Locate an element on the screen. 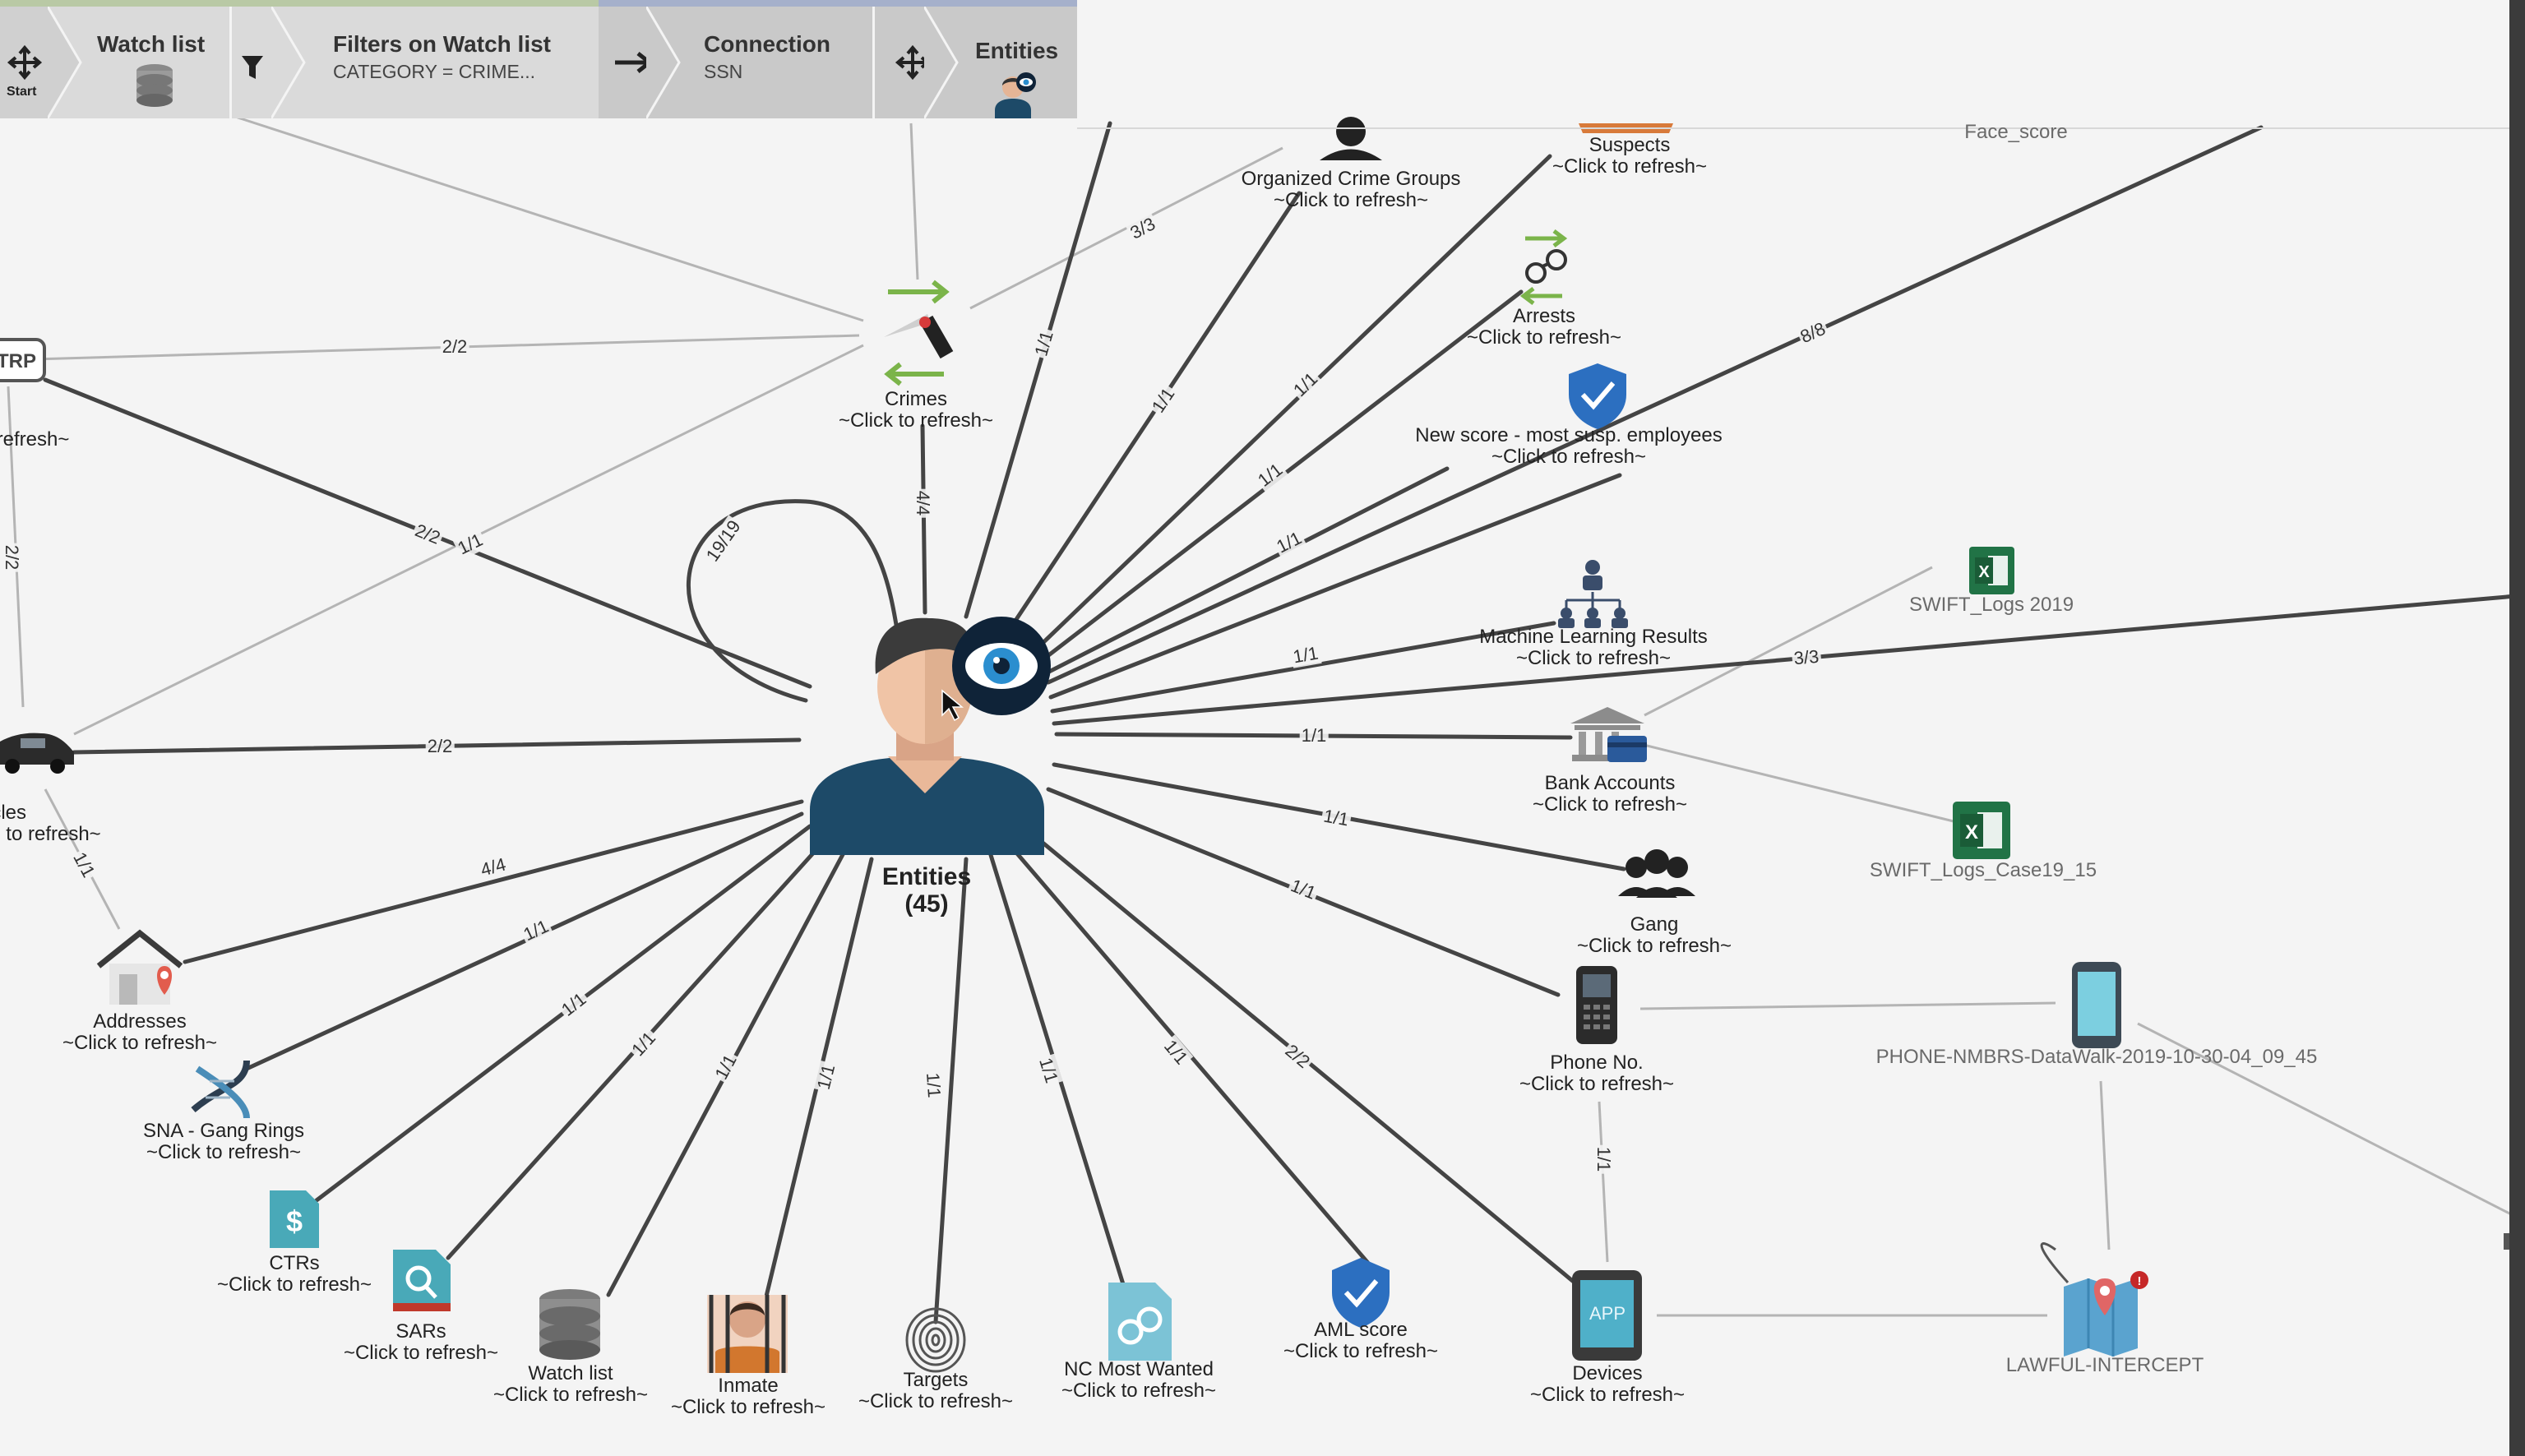 The image size is (2525, 1456). sars-title: SARs is located at coordinates (420, 1331).